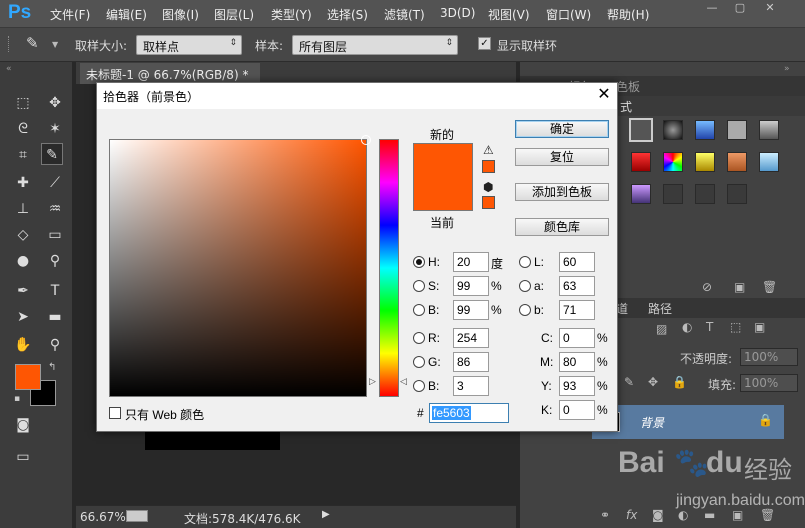 The width and height of the screenshot is (805, 528). What do you see at coordinates (769, 287) in the screenshot?
I see `delete-icon: 🗑` at bounding box center [769, 287].